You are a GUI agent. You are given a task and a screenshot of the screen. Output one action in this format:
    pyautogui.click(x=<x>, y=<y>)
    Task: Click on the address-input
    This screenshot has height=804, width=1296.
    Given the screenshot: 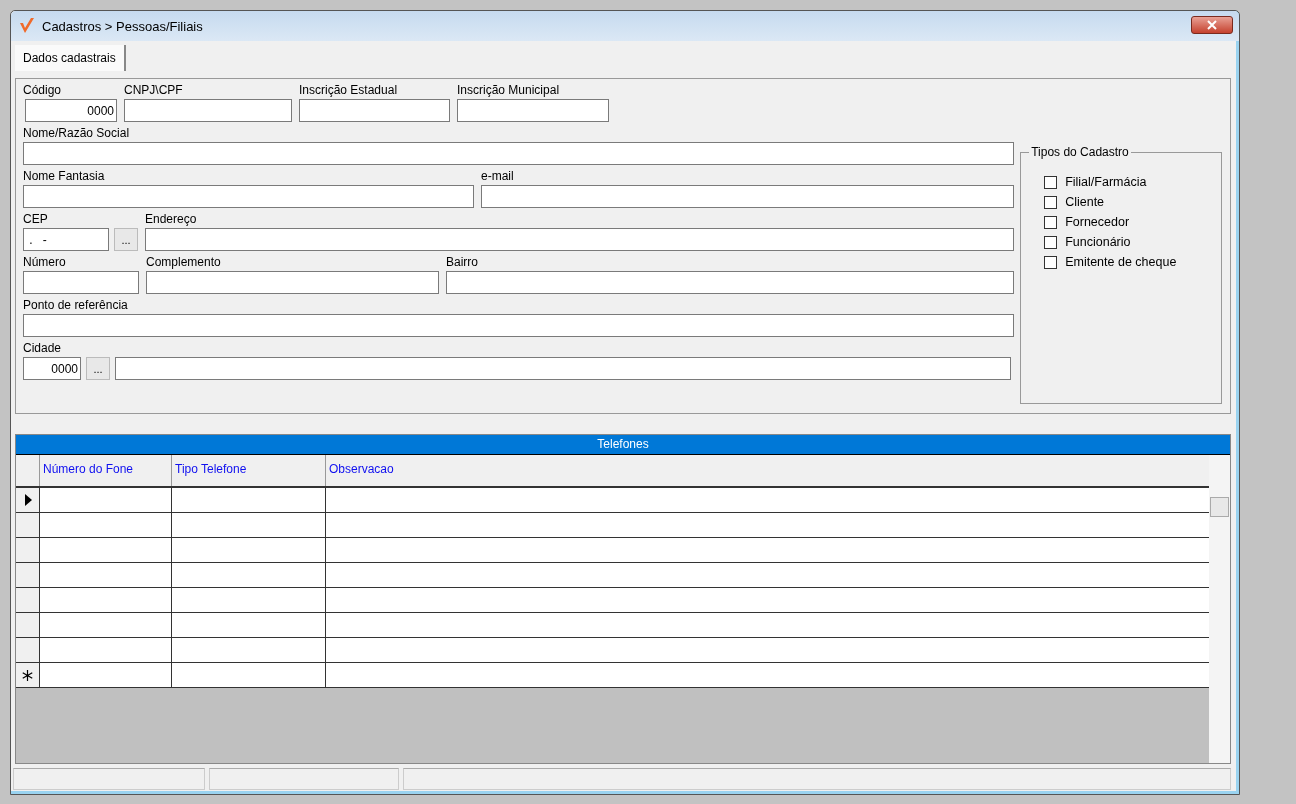 What is the action you would take?
    pyautogui.click(x=580, y=239)
    